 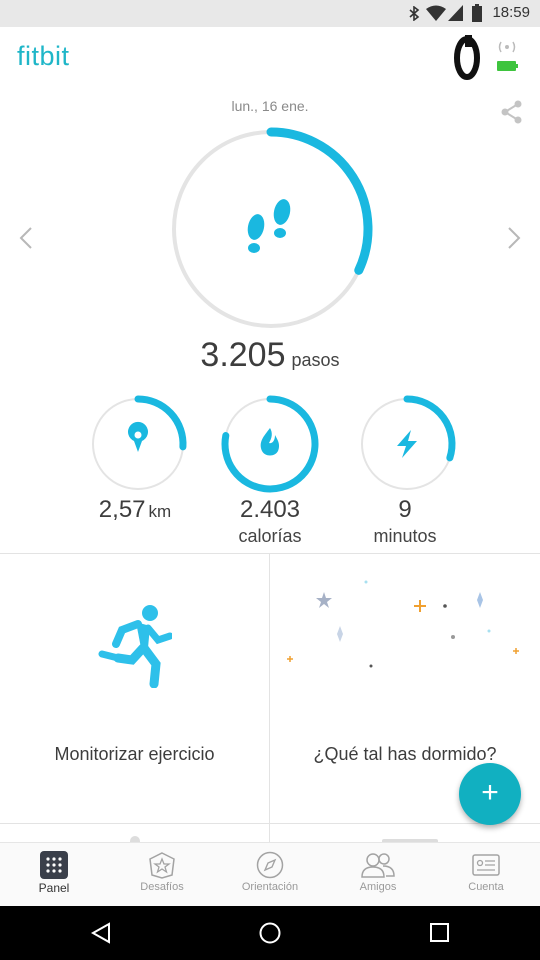 What do you see at coordinates (468, 58) in the screenshot?
I see `tracker-device-icon` at bounding box center [468, 58].